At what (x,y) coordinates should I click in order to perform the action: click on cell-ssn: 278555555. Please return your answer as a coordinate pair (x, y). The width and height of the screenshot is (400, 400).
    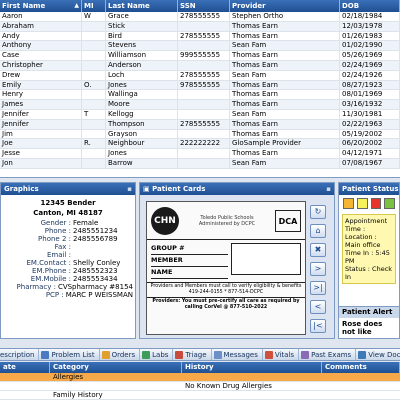
    Looking at the image, I should click on (204, 124).